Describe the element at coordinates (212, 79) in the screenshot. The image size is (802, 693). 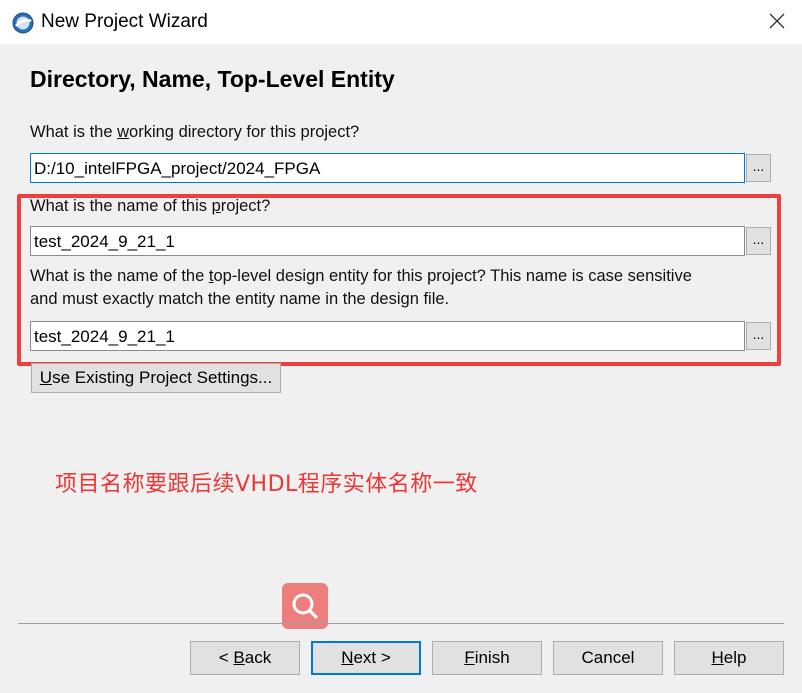
I see `page-title: Directory, Name, Top-Level Entity` at that location.